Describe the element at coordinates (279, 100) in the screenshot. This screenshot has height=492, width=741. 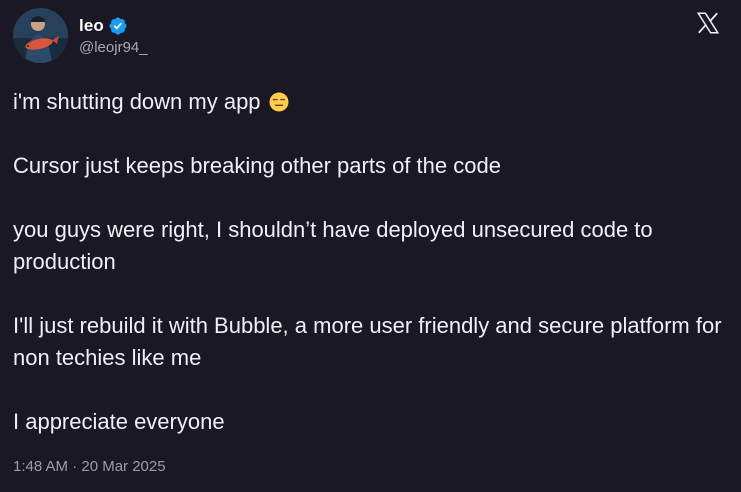
I see `expressionless-face-emoji-icon` at that location.